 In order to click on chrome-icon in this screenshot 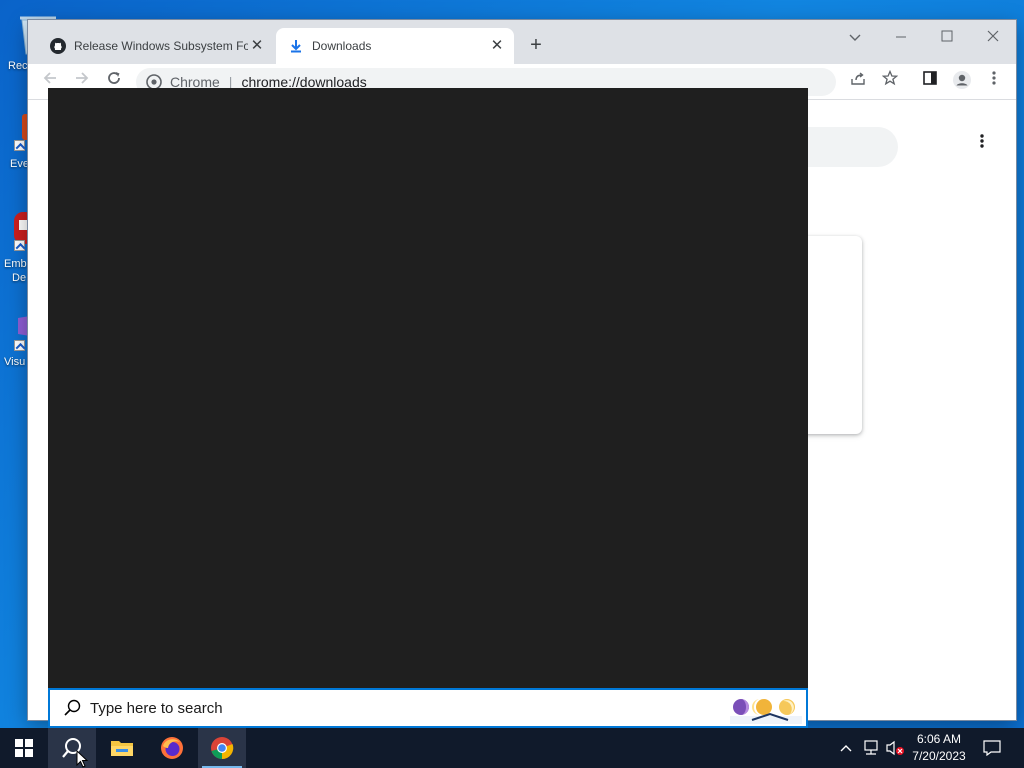, I will do `click(222, 748)`.